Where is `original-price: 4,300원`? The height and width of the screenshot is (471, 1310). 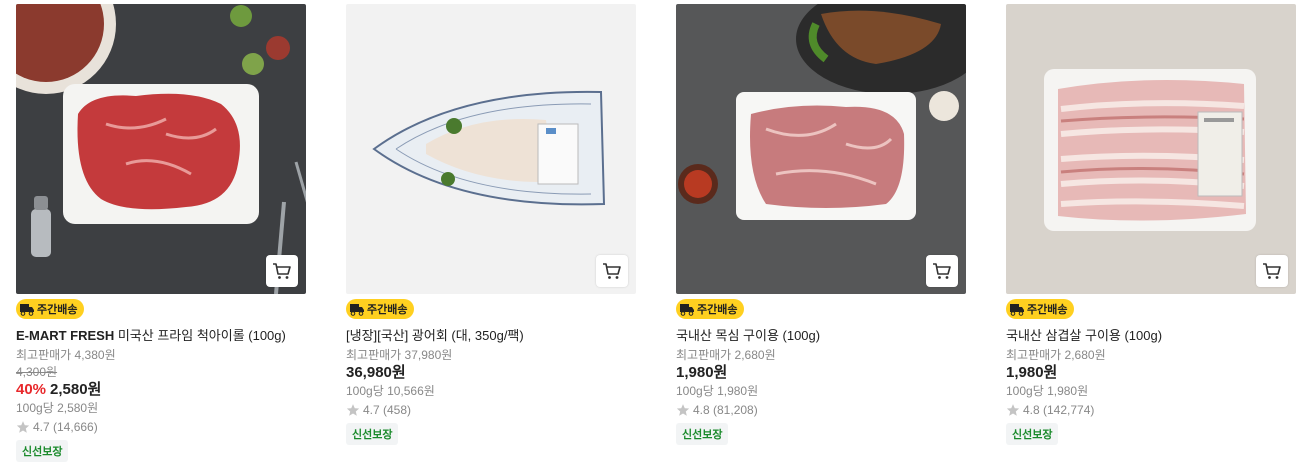
original-price: 4,300원 is located at coordinates (37, 372).